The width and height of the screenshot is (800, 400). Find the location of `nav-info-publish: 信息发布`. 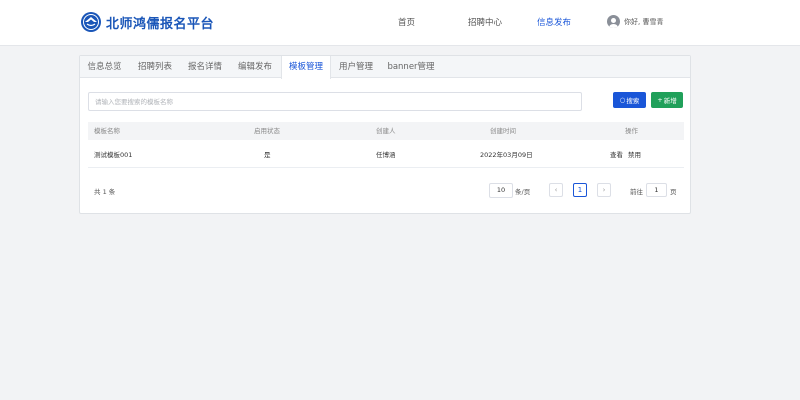

nav-info-publish: 信息发布 is located at coordinates (554, 22).